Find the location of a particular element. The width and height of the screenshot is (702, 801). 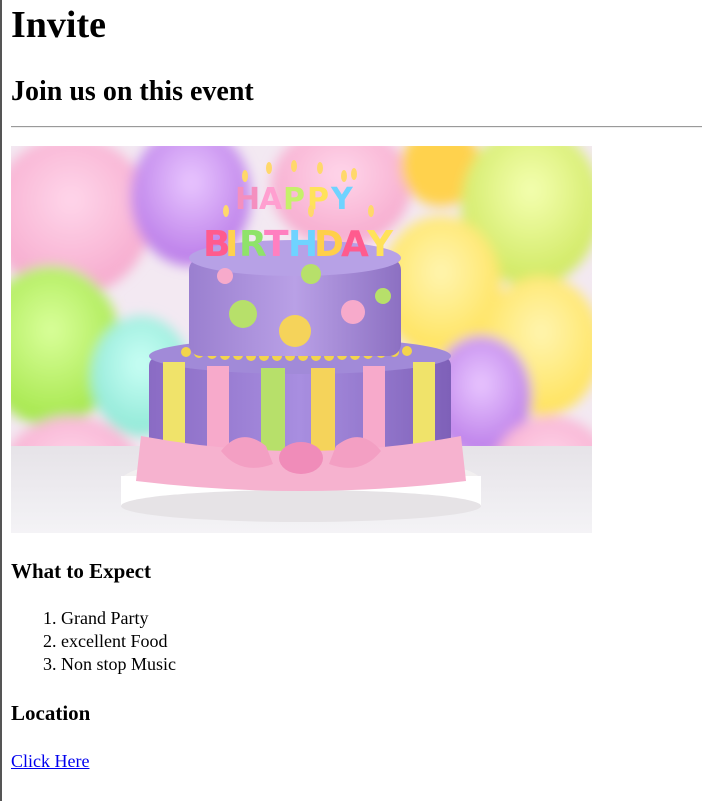

list-item: Grand Party is located at coordinates (118, 618).